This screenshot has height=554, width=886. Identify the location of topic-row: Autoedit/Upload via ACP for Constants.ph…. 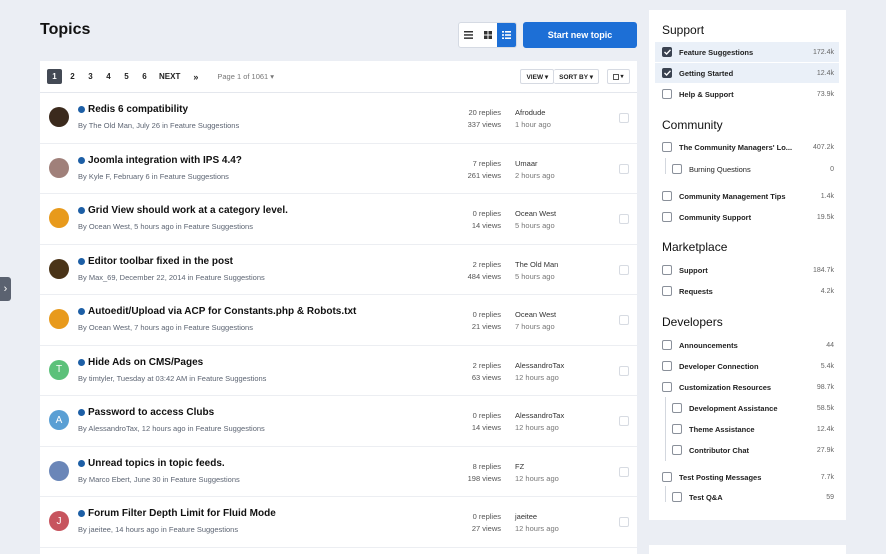
(338, 320).